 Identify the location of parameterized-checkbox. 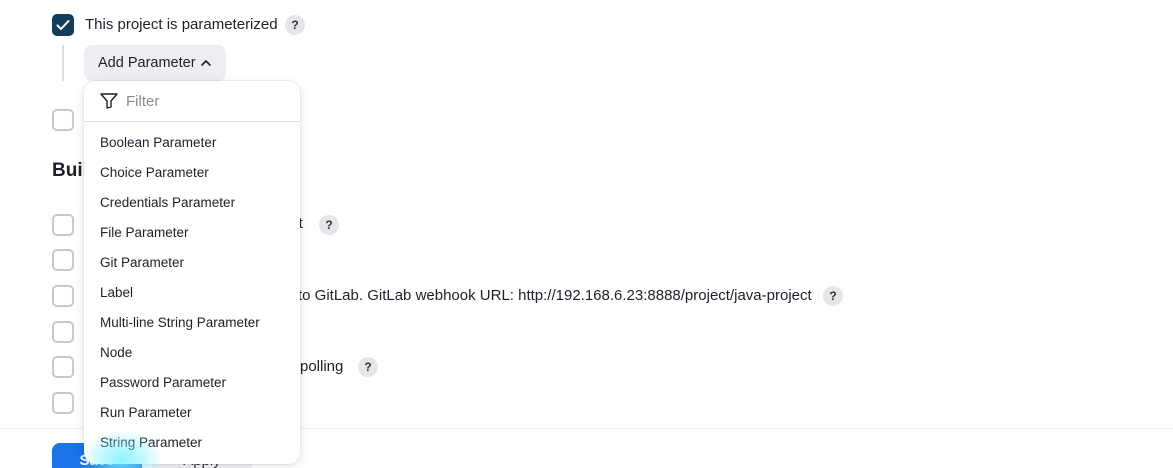
(63, 25).